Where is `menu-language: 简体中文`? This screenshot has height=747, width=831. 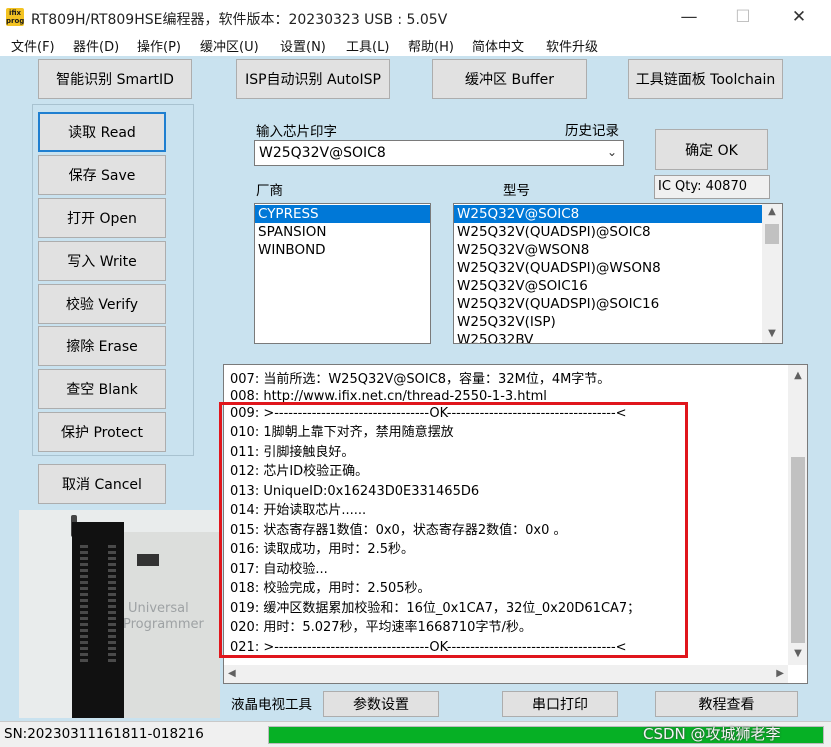 menu-language: 简体中文 is located at coordinates (498, 45).